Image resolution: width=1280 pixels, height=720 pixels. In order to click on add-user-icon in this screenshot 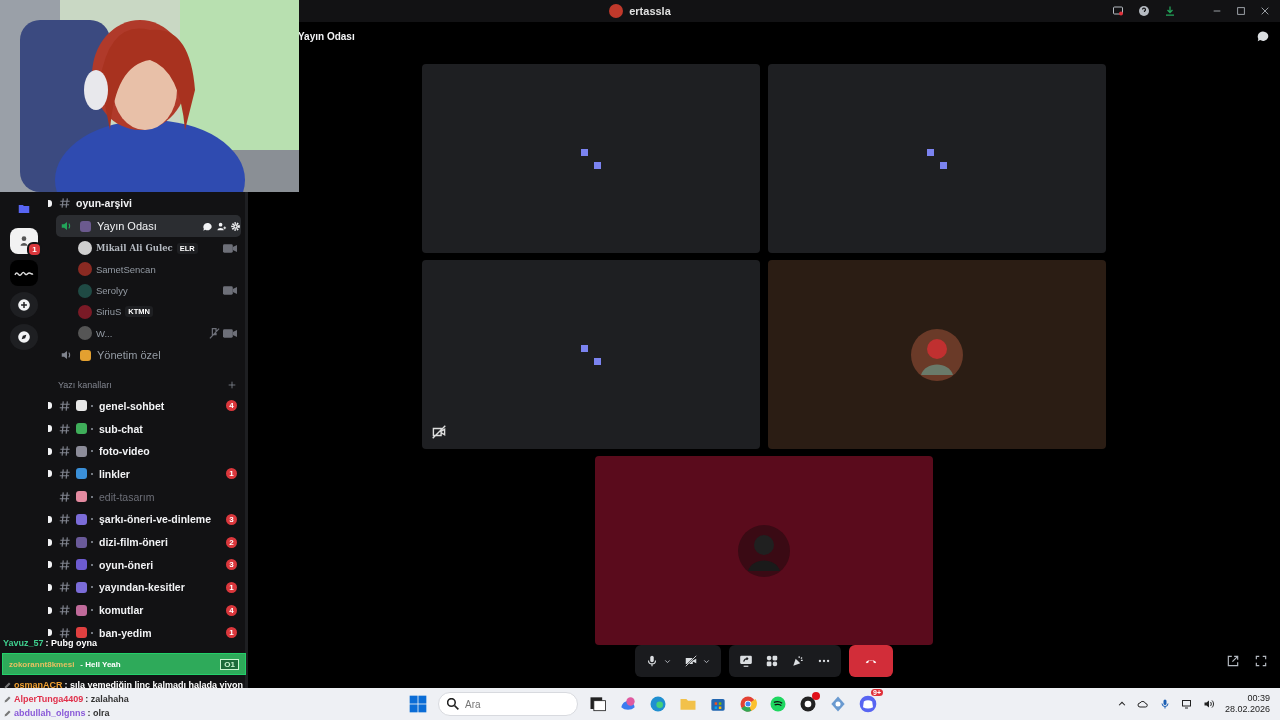, I will do `click(221, 226)`.